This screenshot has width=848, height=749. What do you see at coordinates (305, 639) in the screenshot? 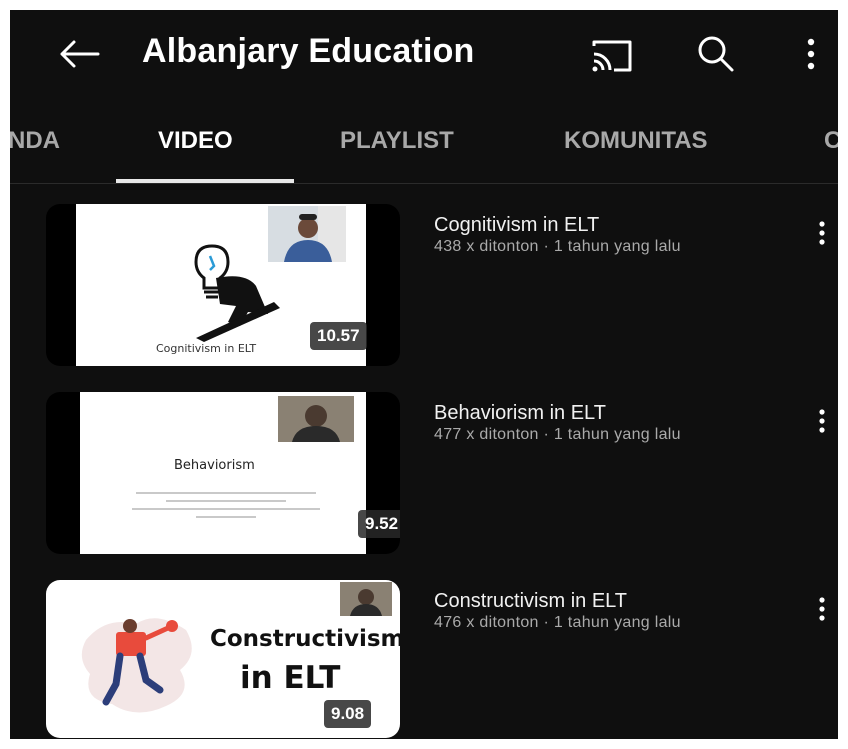
I see `thumbnail-caption-line1: Constructivism` at bounding box center [305, 639].